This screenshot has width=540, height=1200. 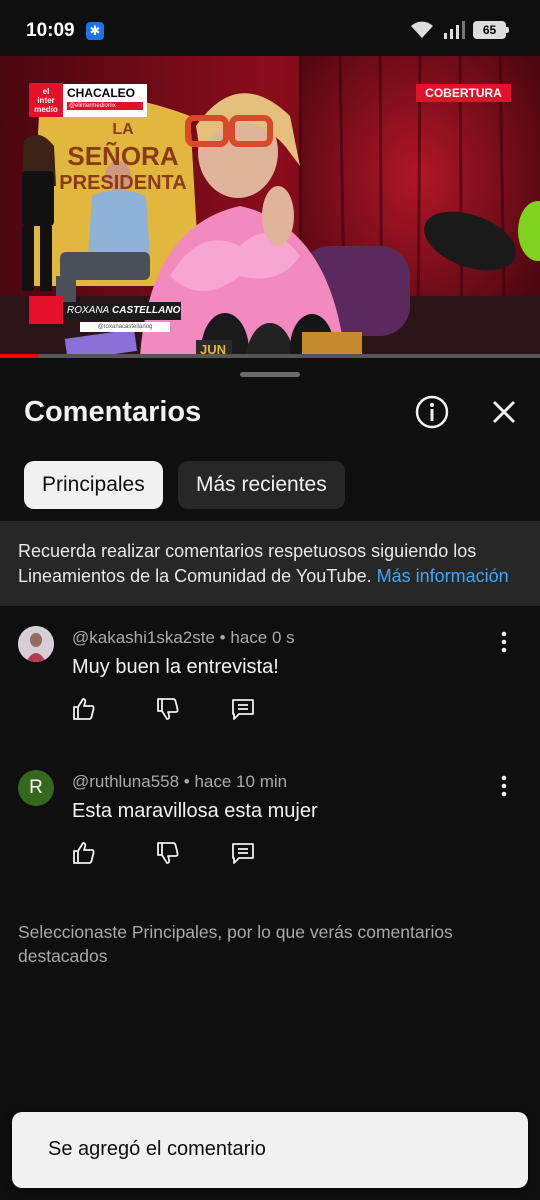 What do you see at coordinates (270, 1150) in the screenshot?
I see `comment-added-toast: Se agregó el comentario` at bounding box center [270, 1150].